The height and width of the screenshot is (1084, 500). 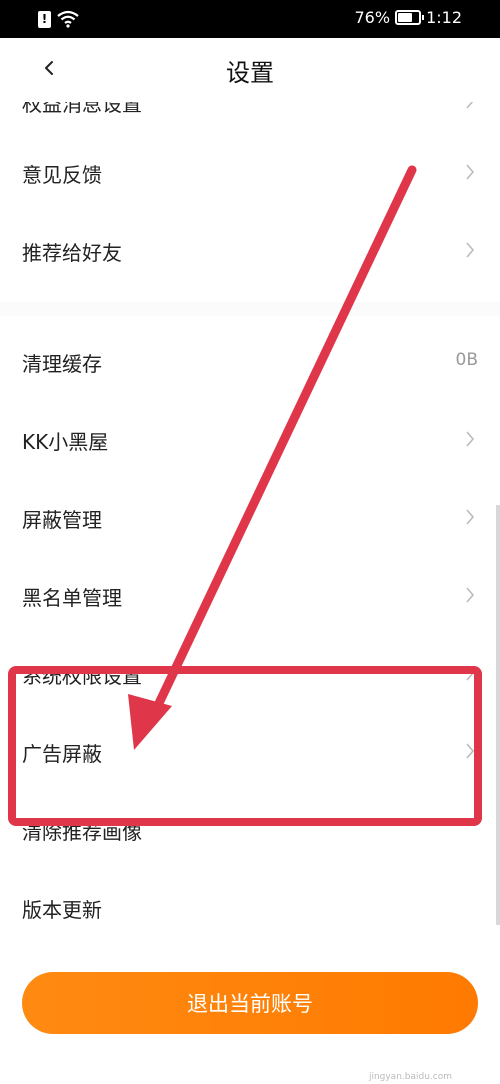 I want to click on list-item-recommend: 推荐给好友, so click(x=250, y=251).